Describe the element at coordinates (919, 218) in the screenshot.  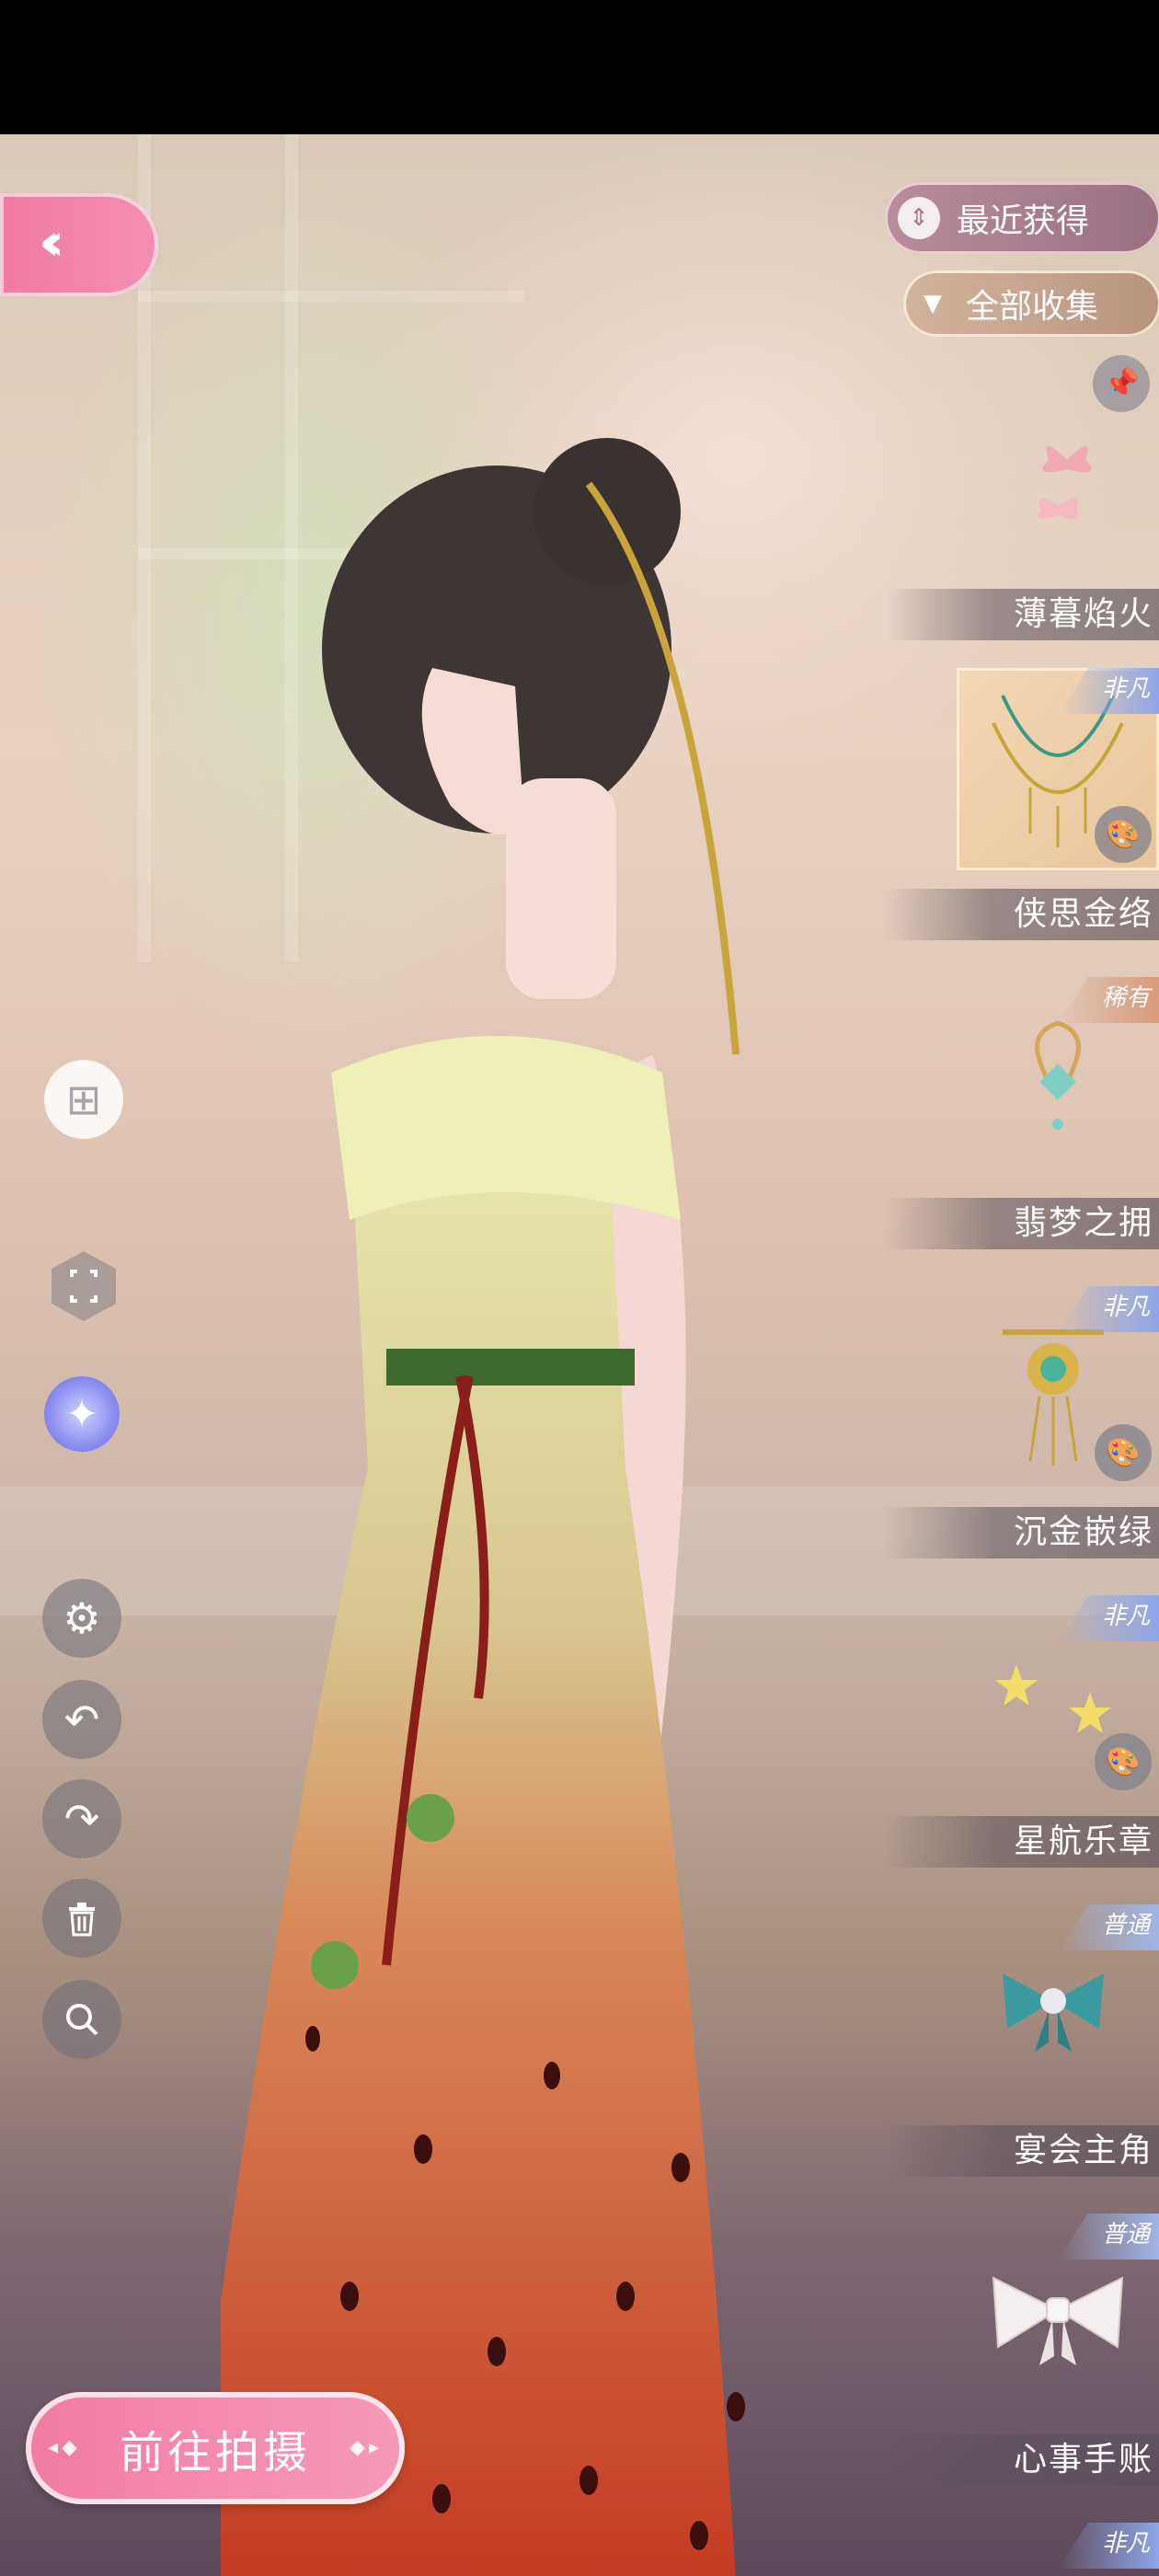
I see `sort-toggle-icon: ⇕` at that location.